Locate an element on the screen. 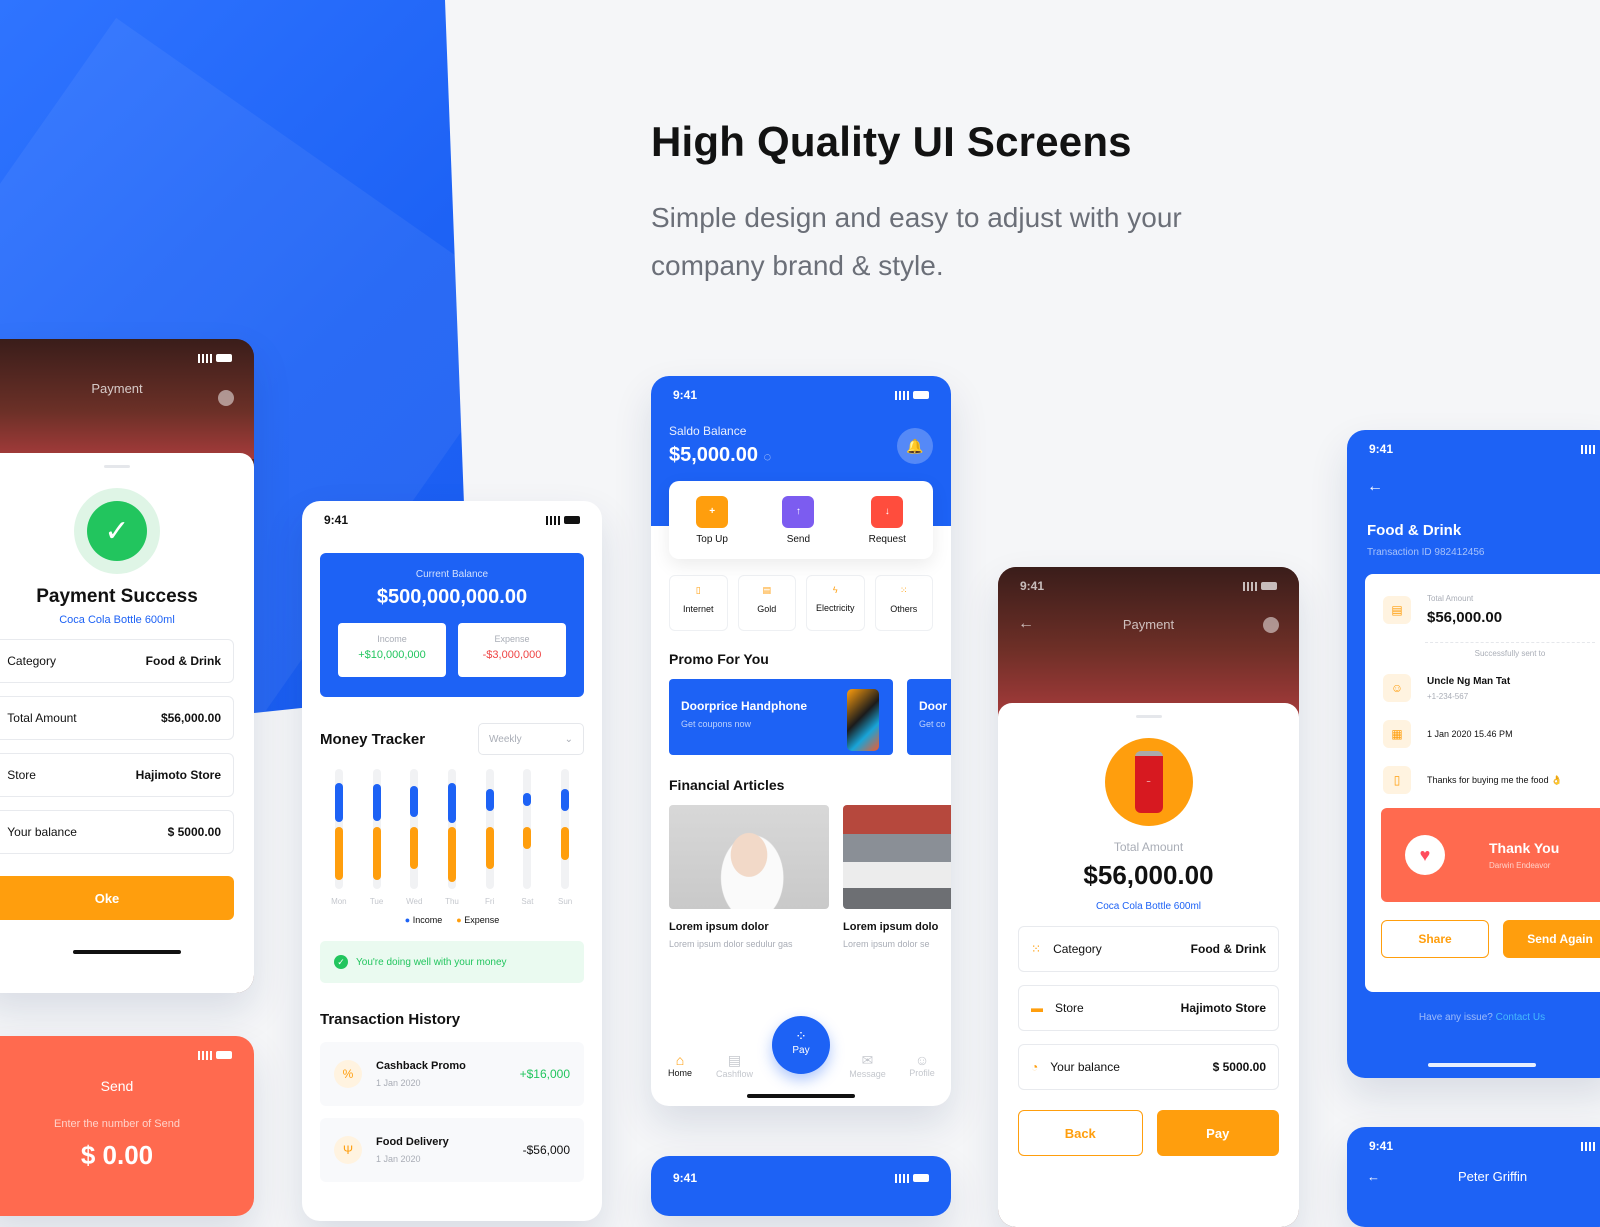 Image resolution: width=1600 pixels, height=1227 pixels. home-icon: ⌂ is located at coordinates (680, 1060).